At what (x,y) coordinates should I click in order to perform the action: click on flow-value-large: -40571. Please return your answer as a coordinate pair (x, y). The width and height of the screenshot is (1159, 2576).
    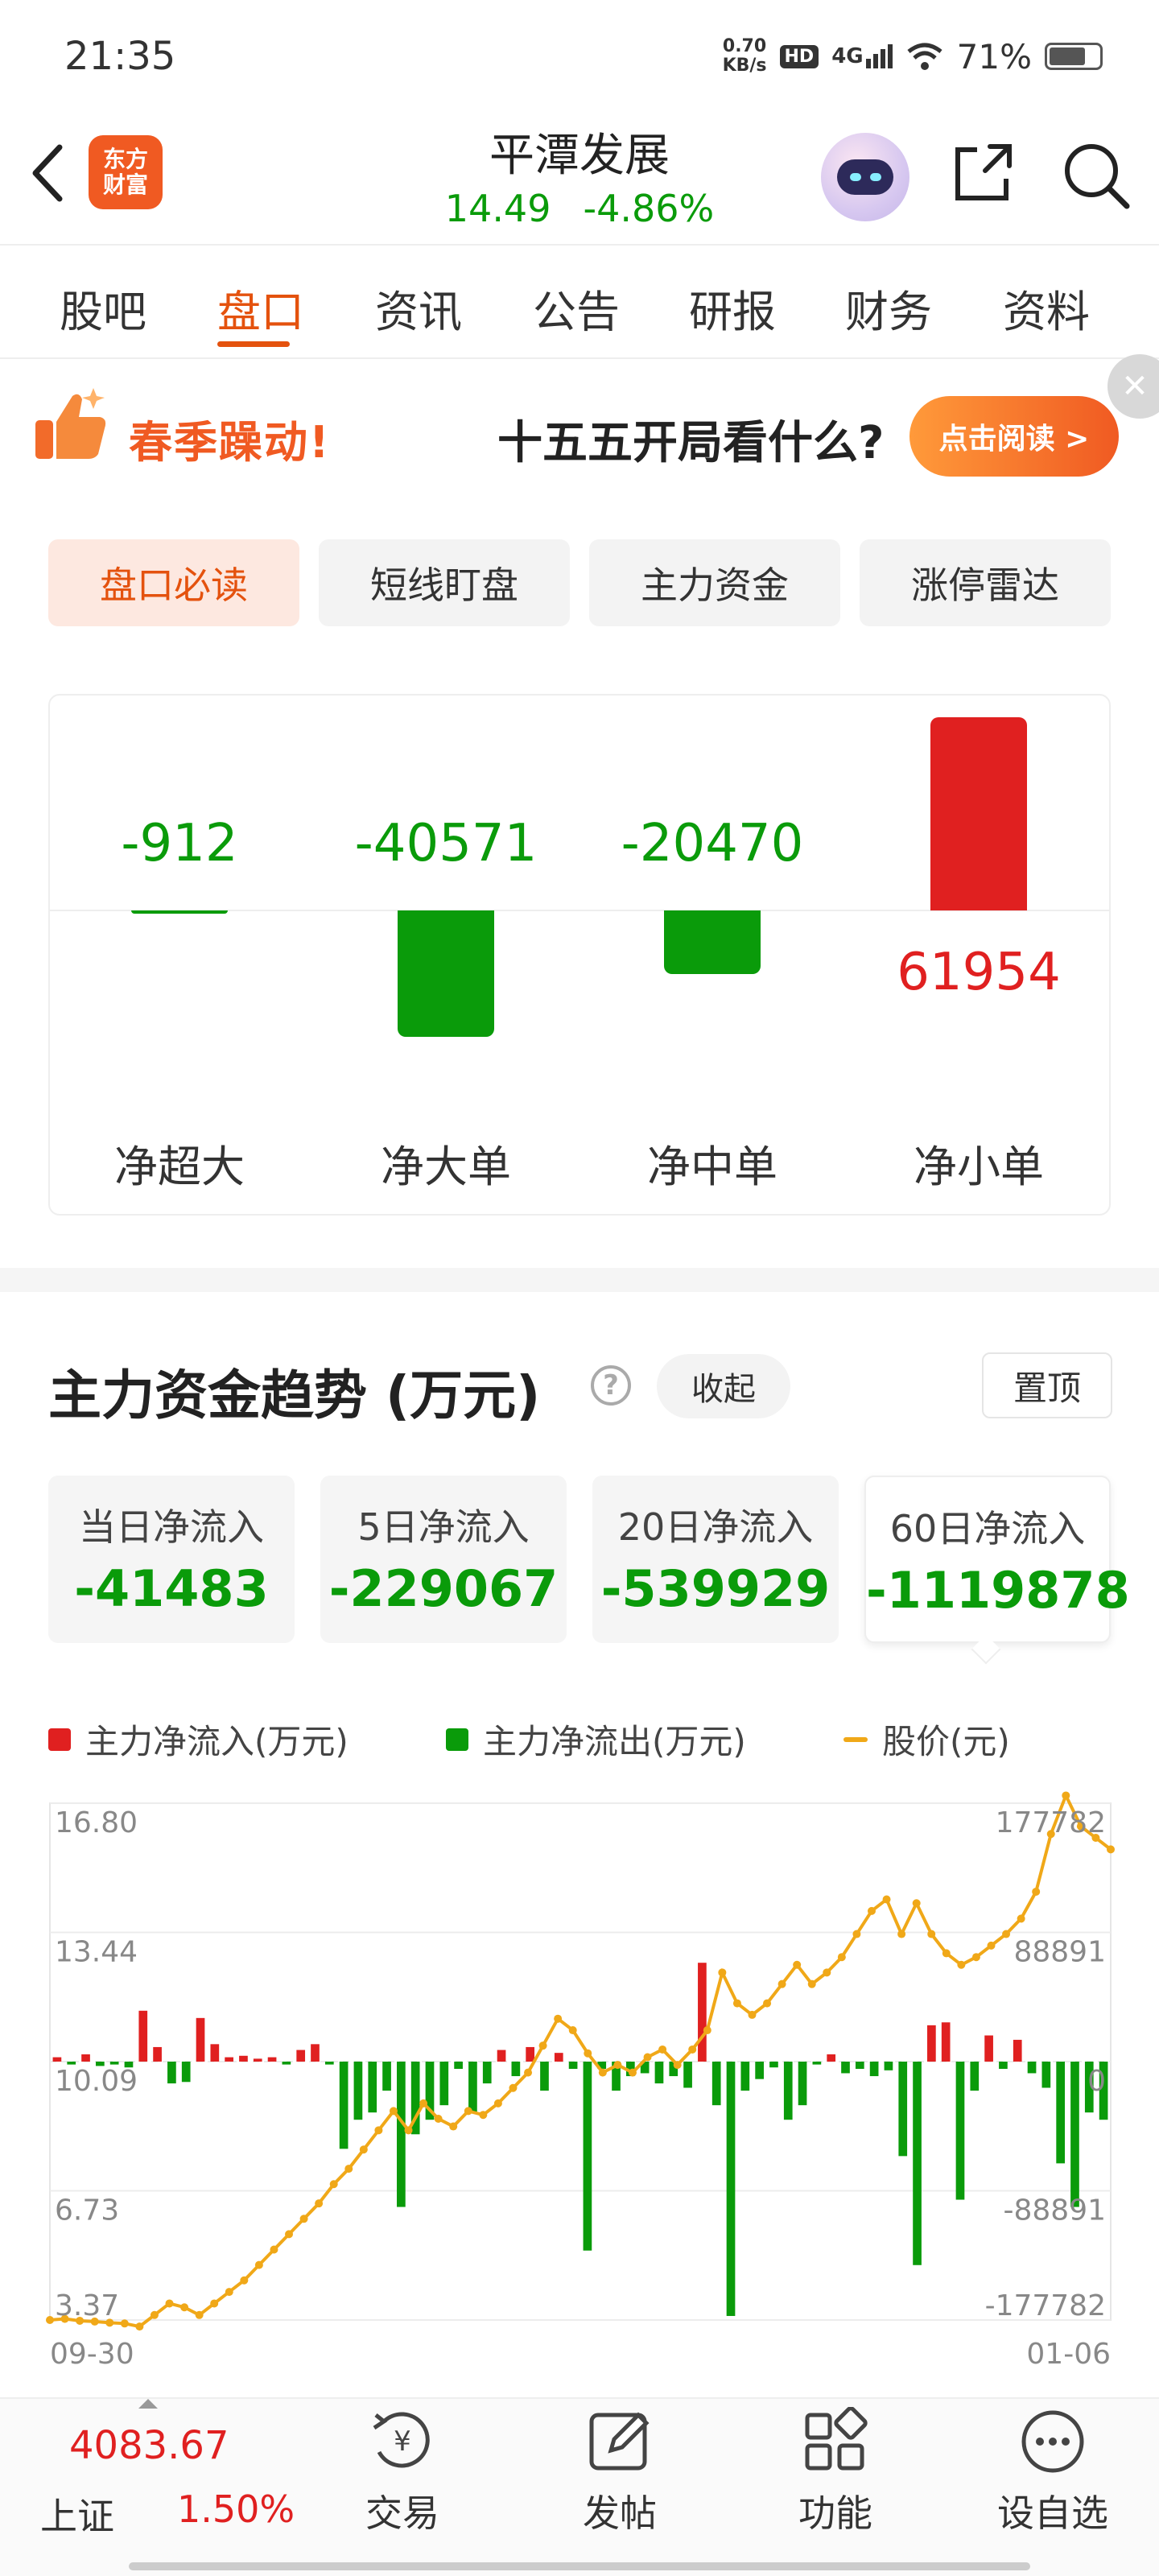
    Looking at the image, I should click on (446, 844).